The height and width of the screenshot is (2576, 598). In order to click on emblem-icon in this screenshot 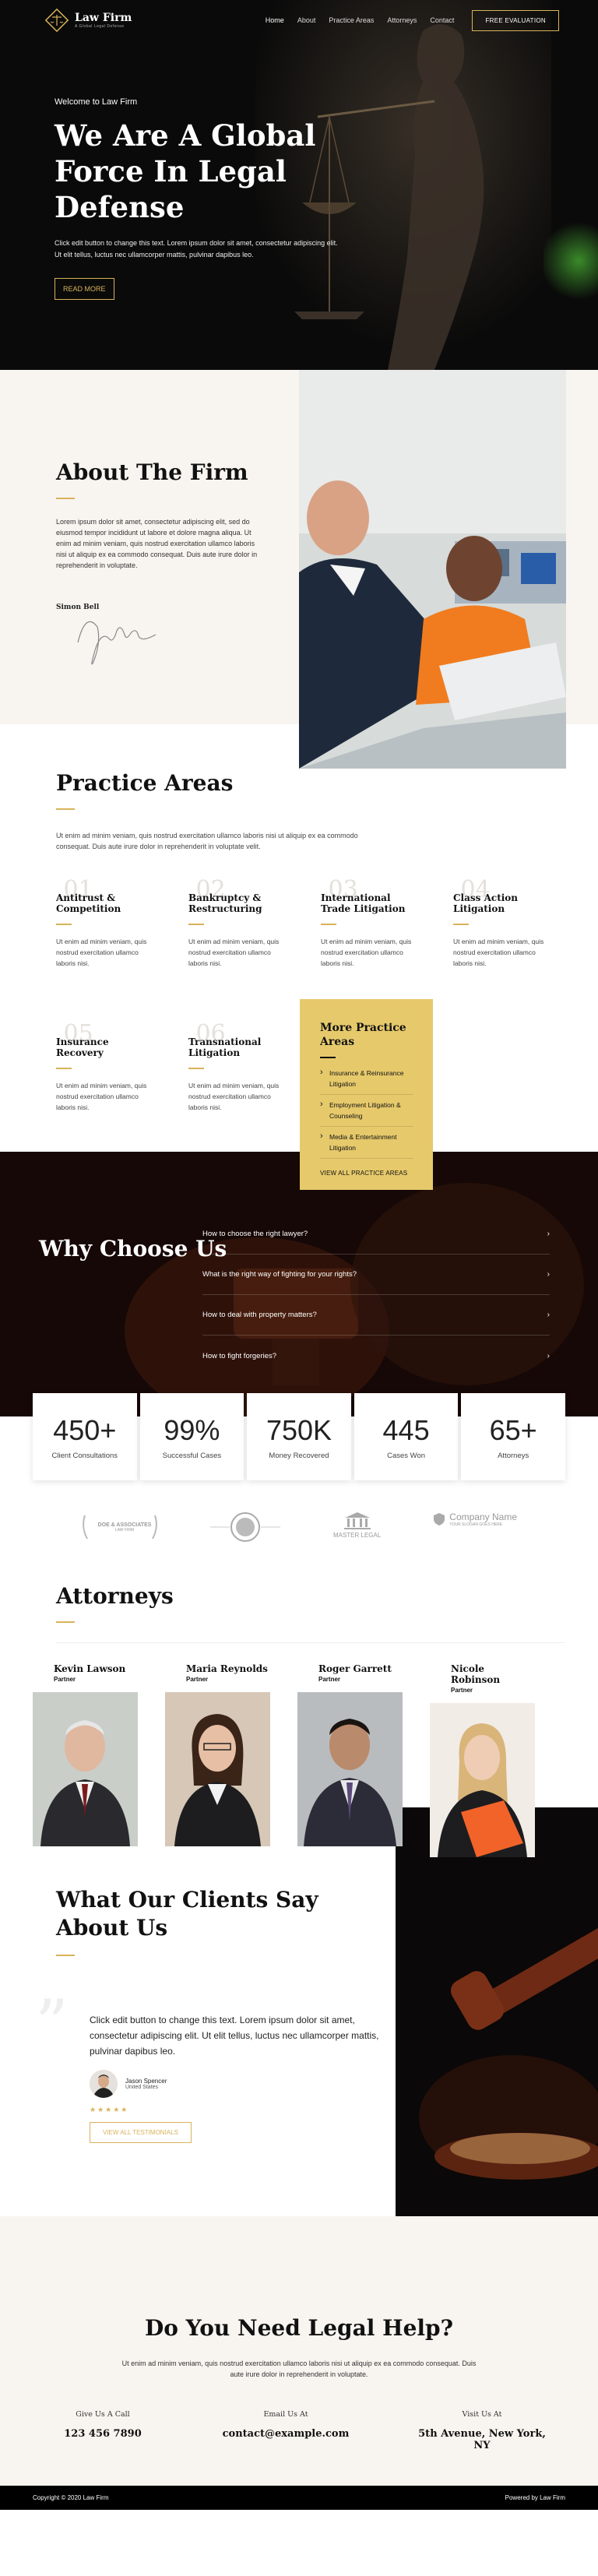, I will do `click(245, 1527)`.